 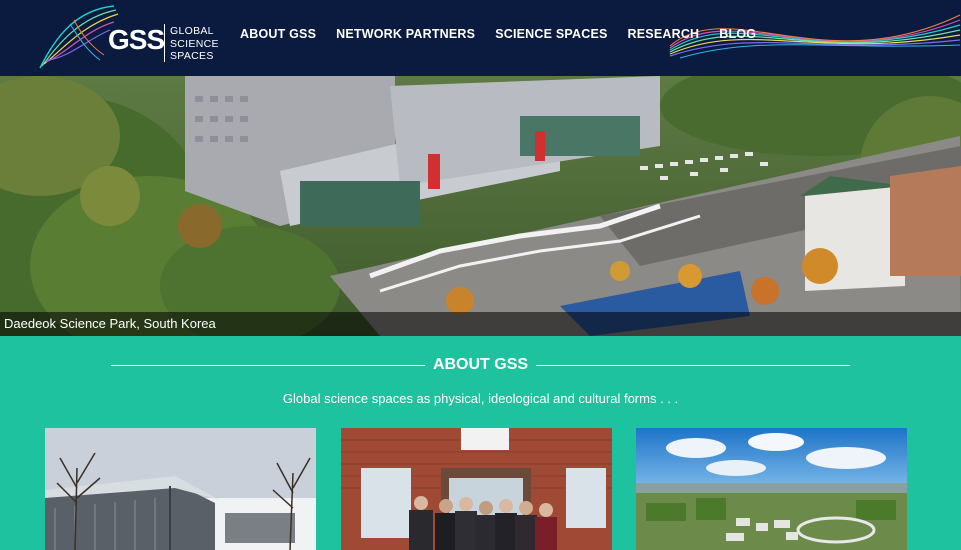 What do you see at coordinates (136, 39) in the screenshot?
I see `logo-wordmark: GSS` at bounding box center [136, 39].